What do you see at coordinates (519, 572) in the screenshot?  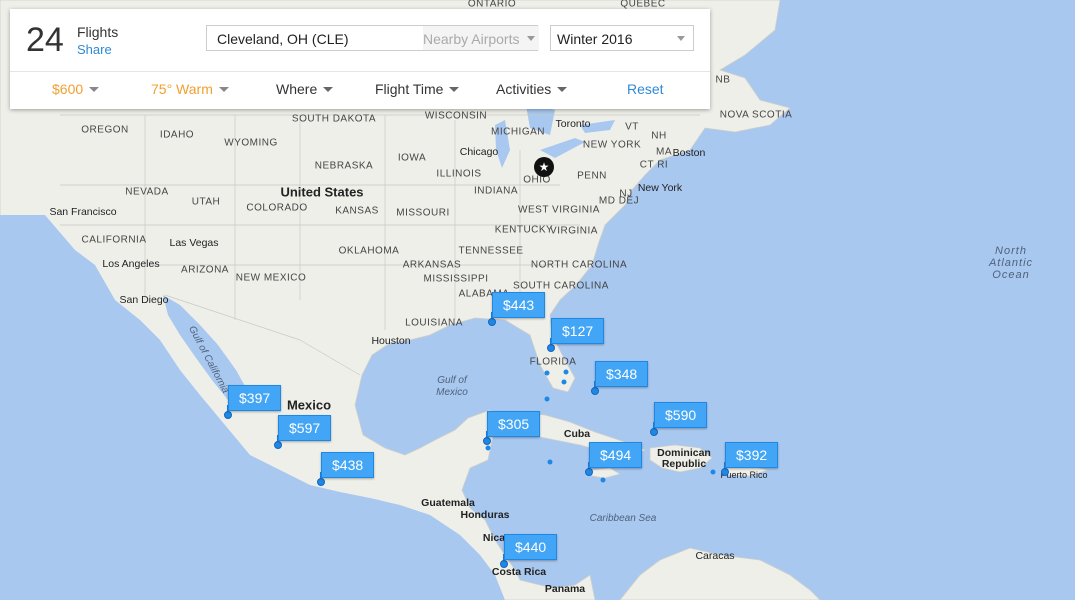 I see `label-costa-rica: Costa Rica` at bounding box center [519, 572].